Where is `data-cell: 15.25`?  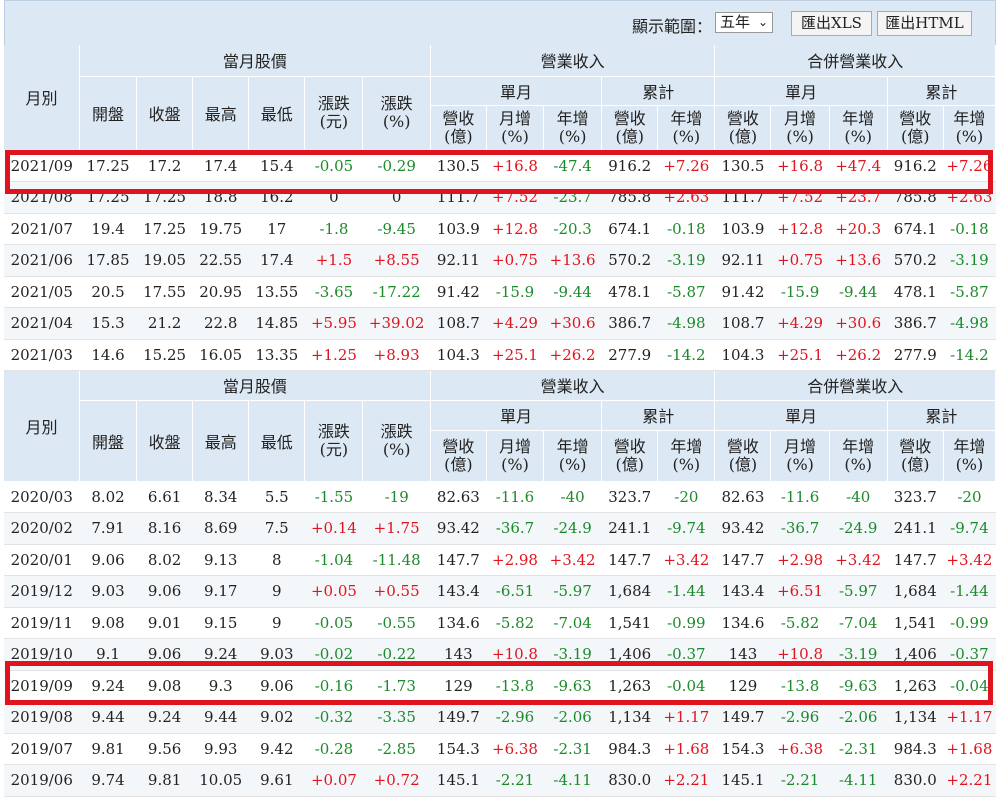 data-cell: 15.25 is located at coordinates (164, 355).